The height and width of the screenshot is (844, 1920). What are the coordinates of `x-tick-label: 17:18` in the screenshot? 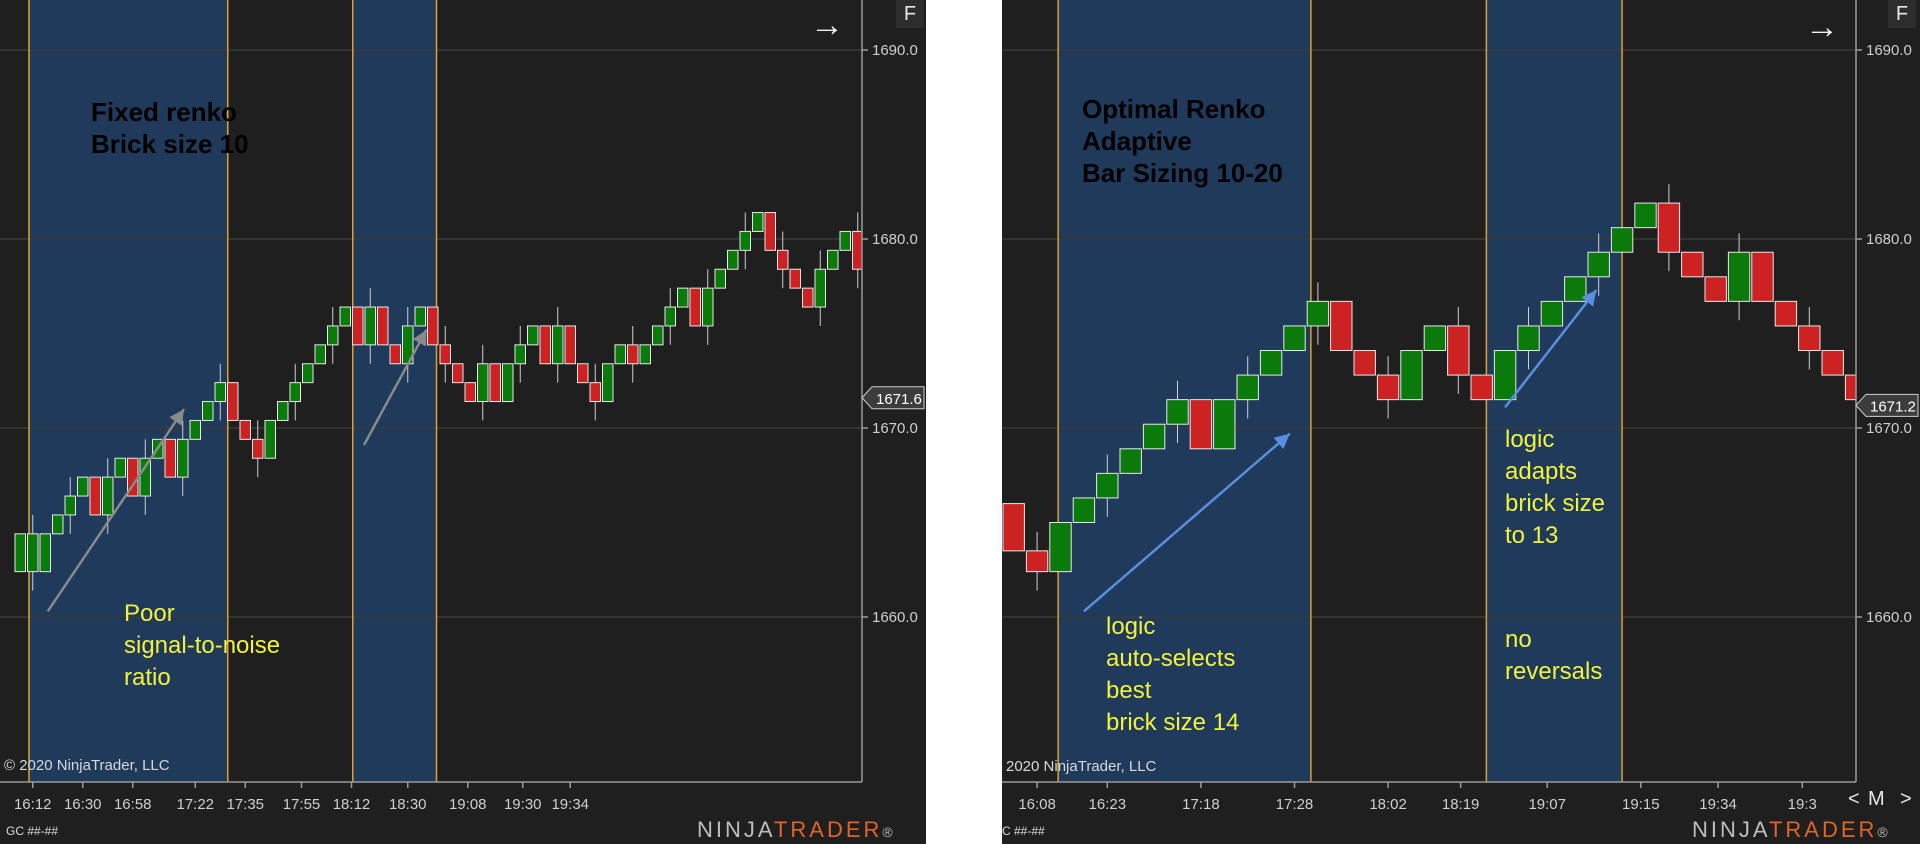 It's located at (1201, 804).